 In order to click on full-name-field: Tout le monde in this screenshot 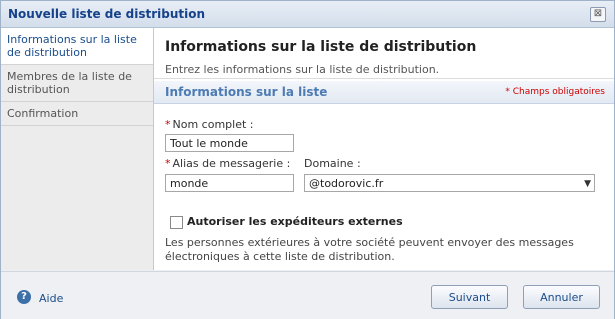, I will do `click(229, 143)`.